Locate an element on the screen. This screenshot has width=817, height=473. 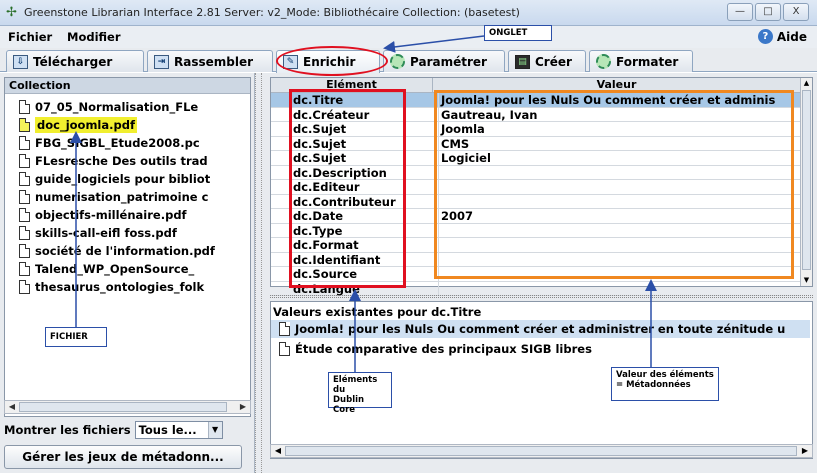
file-name: objectifs-millénaire.pdf is located at coordinates (111, 215).